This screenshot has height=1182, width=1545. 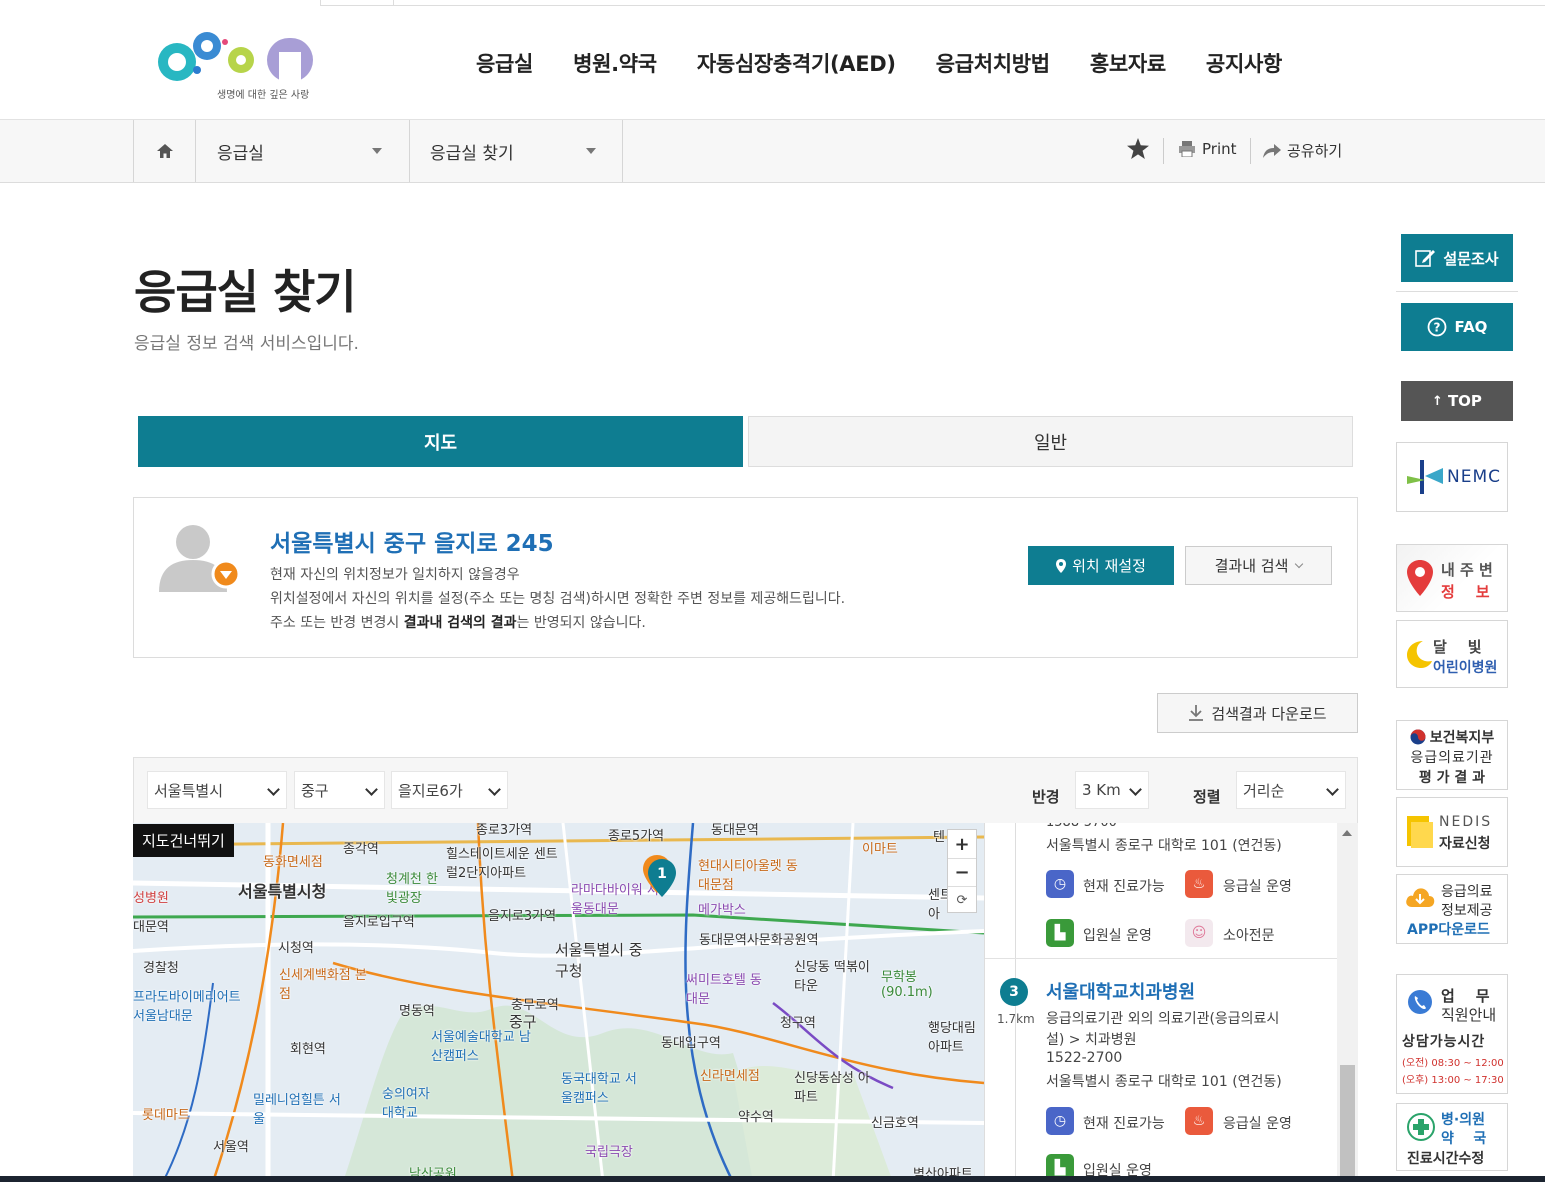 What do you see at coordinates (183, 840) in the screenshot?
I see `map-skip-button: 지도건너뛰기` at bounding box center [183, 840].